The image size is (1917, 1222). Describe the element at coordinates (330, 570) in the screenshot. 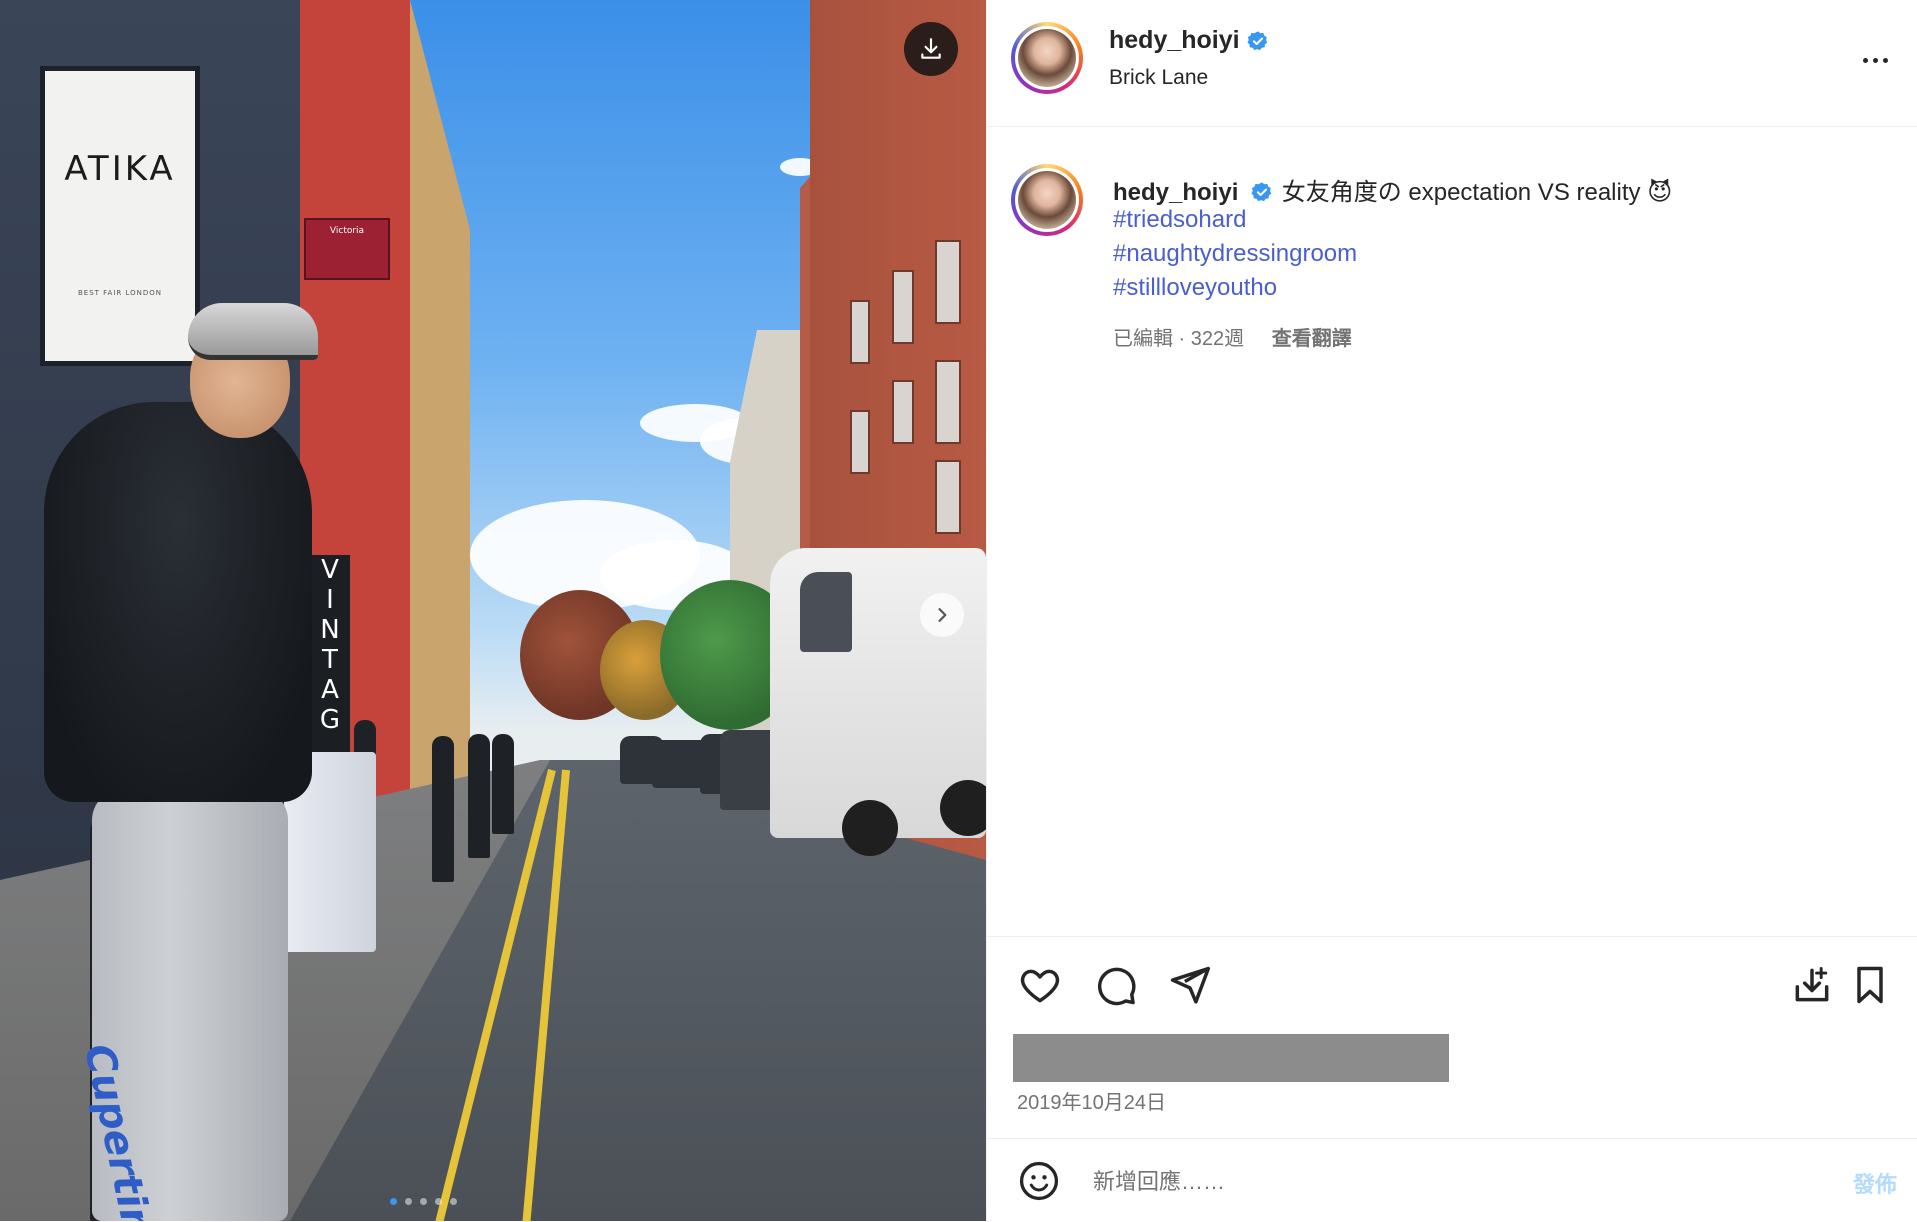

I see `vintage-letter: V` at that location.